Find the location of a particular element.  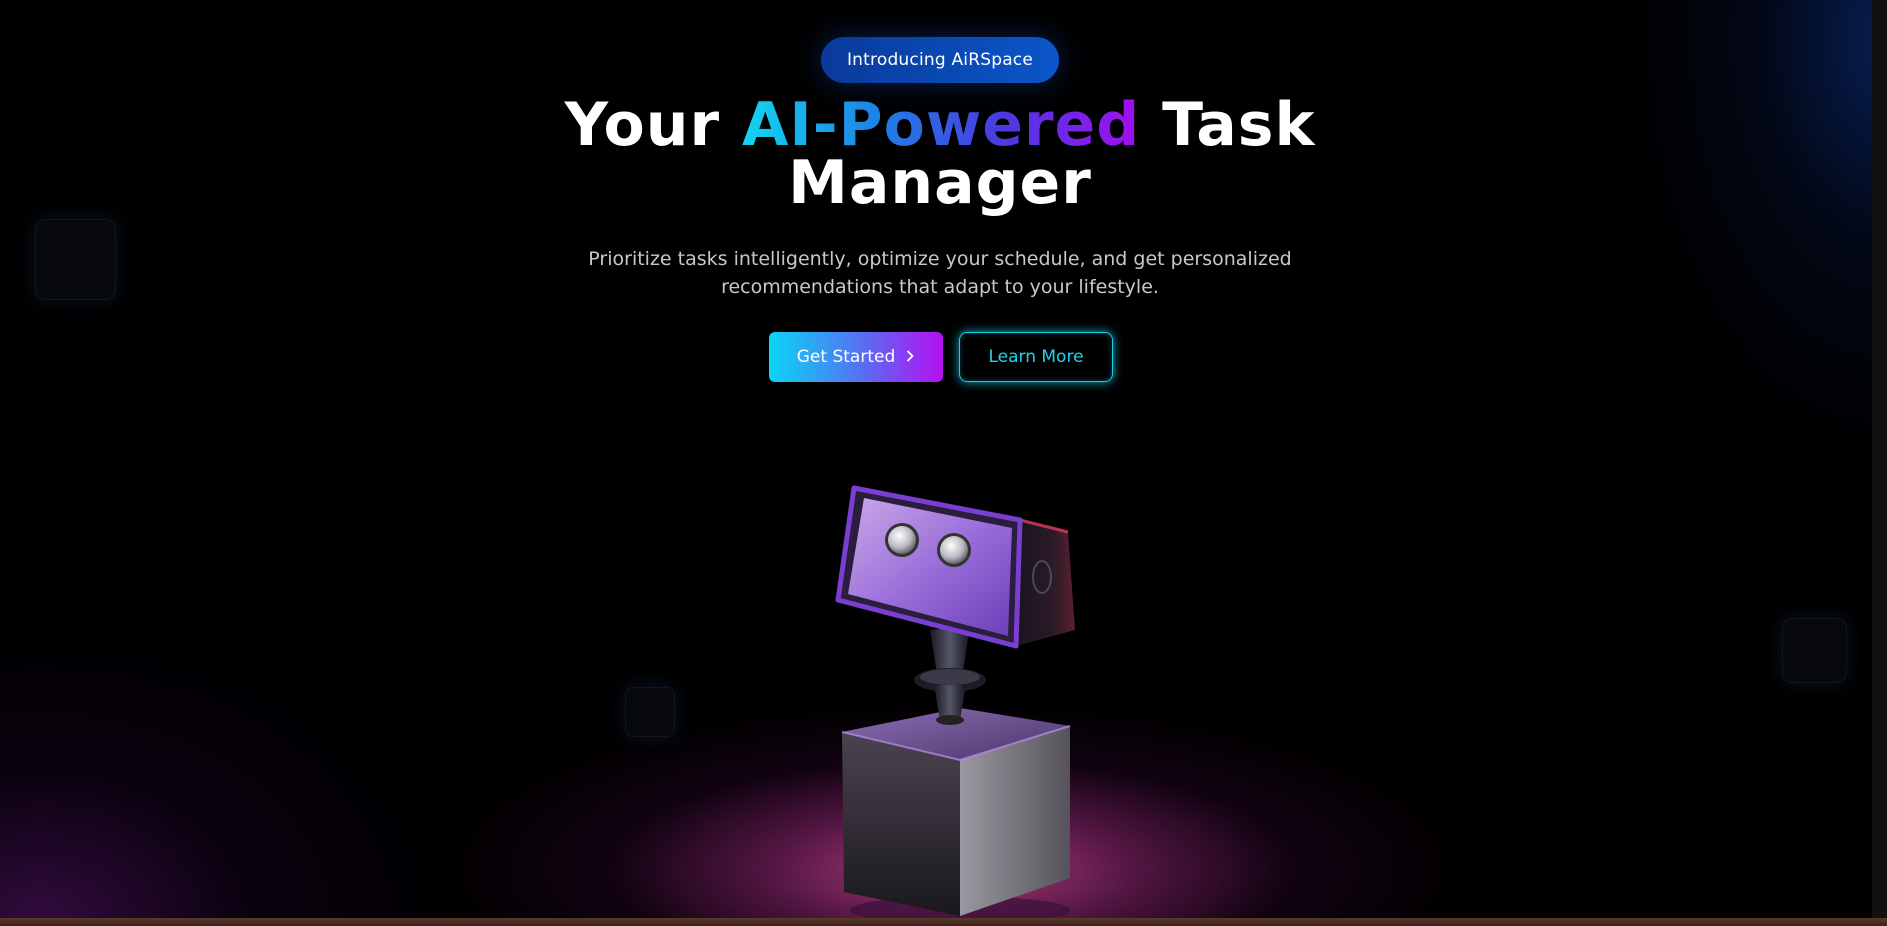

learn-more-button: Learn More is located at coordinates (1036, 357).